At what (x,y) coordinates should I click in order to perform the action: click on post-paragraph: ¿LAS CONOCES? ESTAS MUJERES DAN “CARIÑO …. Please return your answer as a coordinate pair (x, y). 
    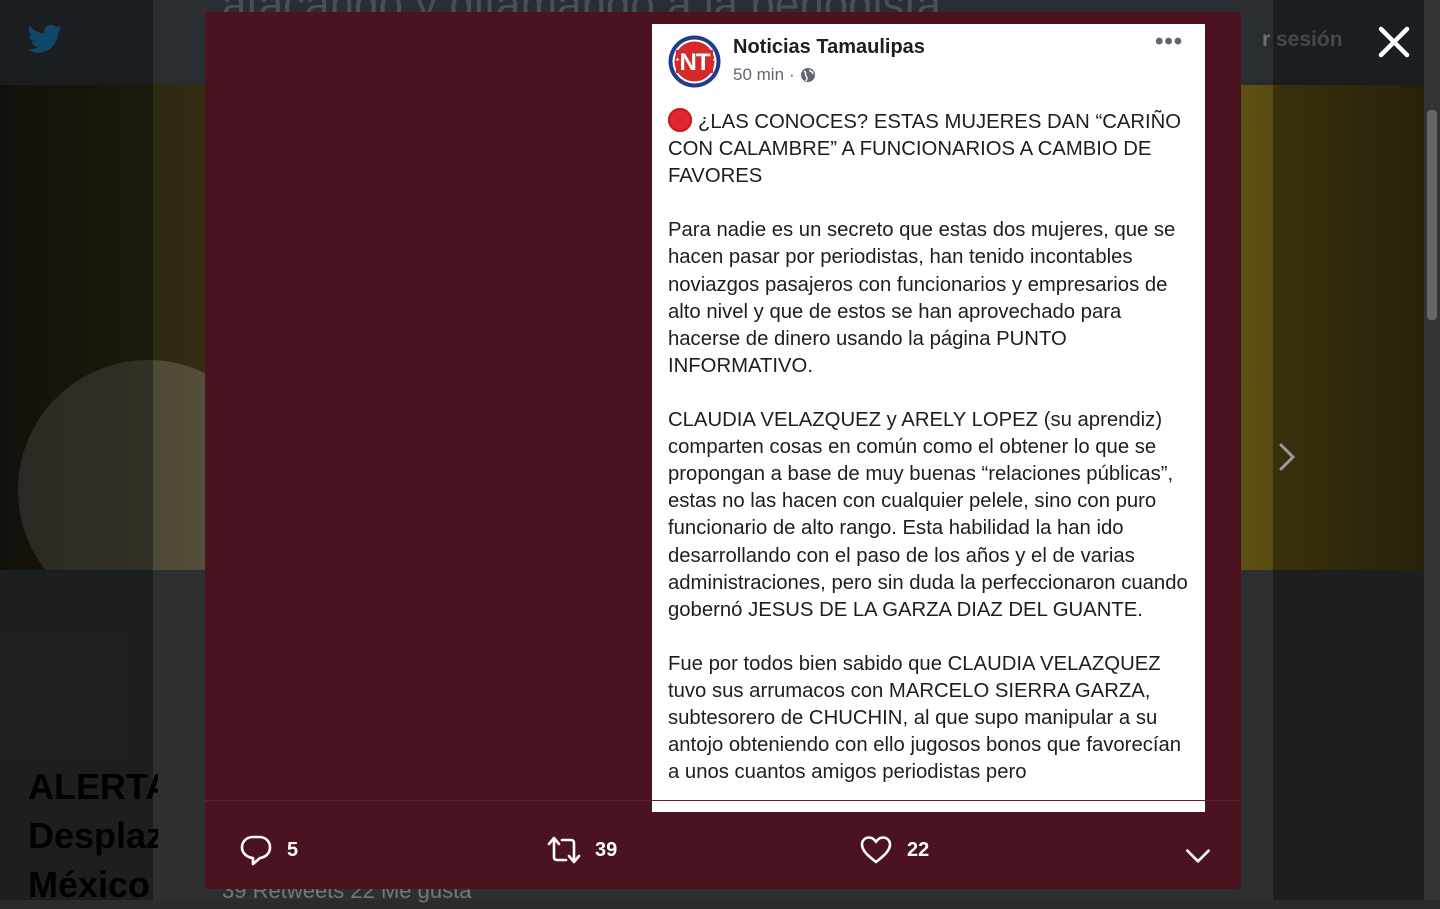
    Looking at the image, I should click on (932, 149).